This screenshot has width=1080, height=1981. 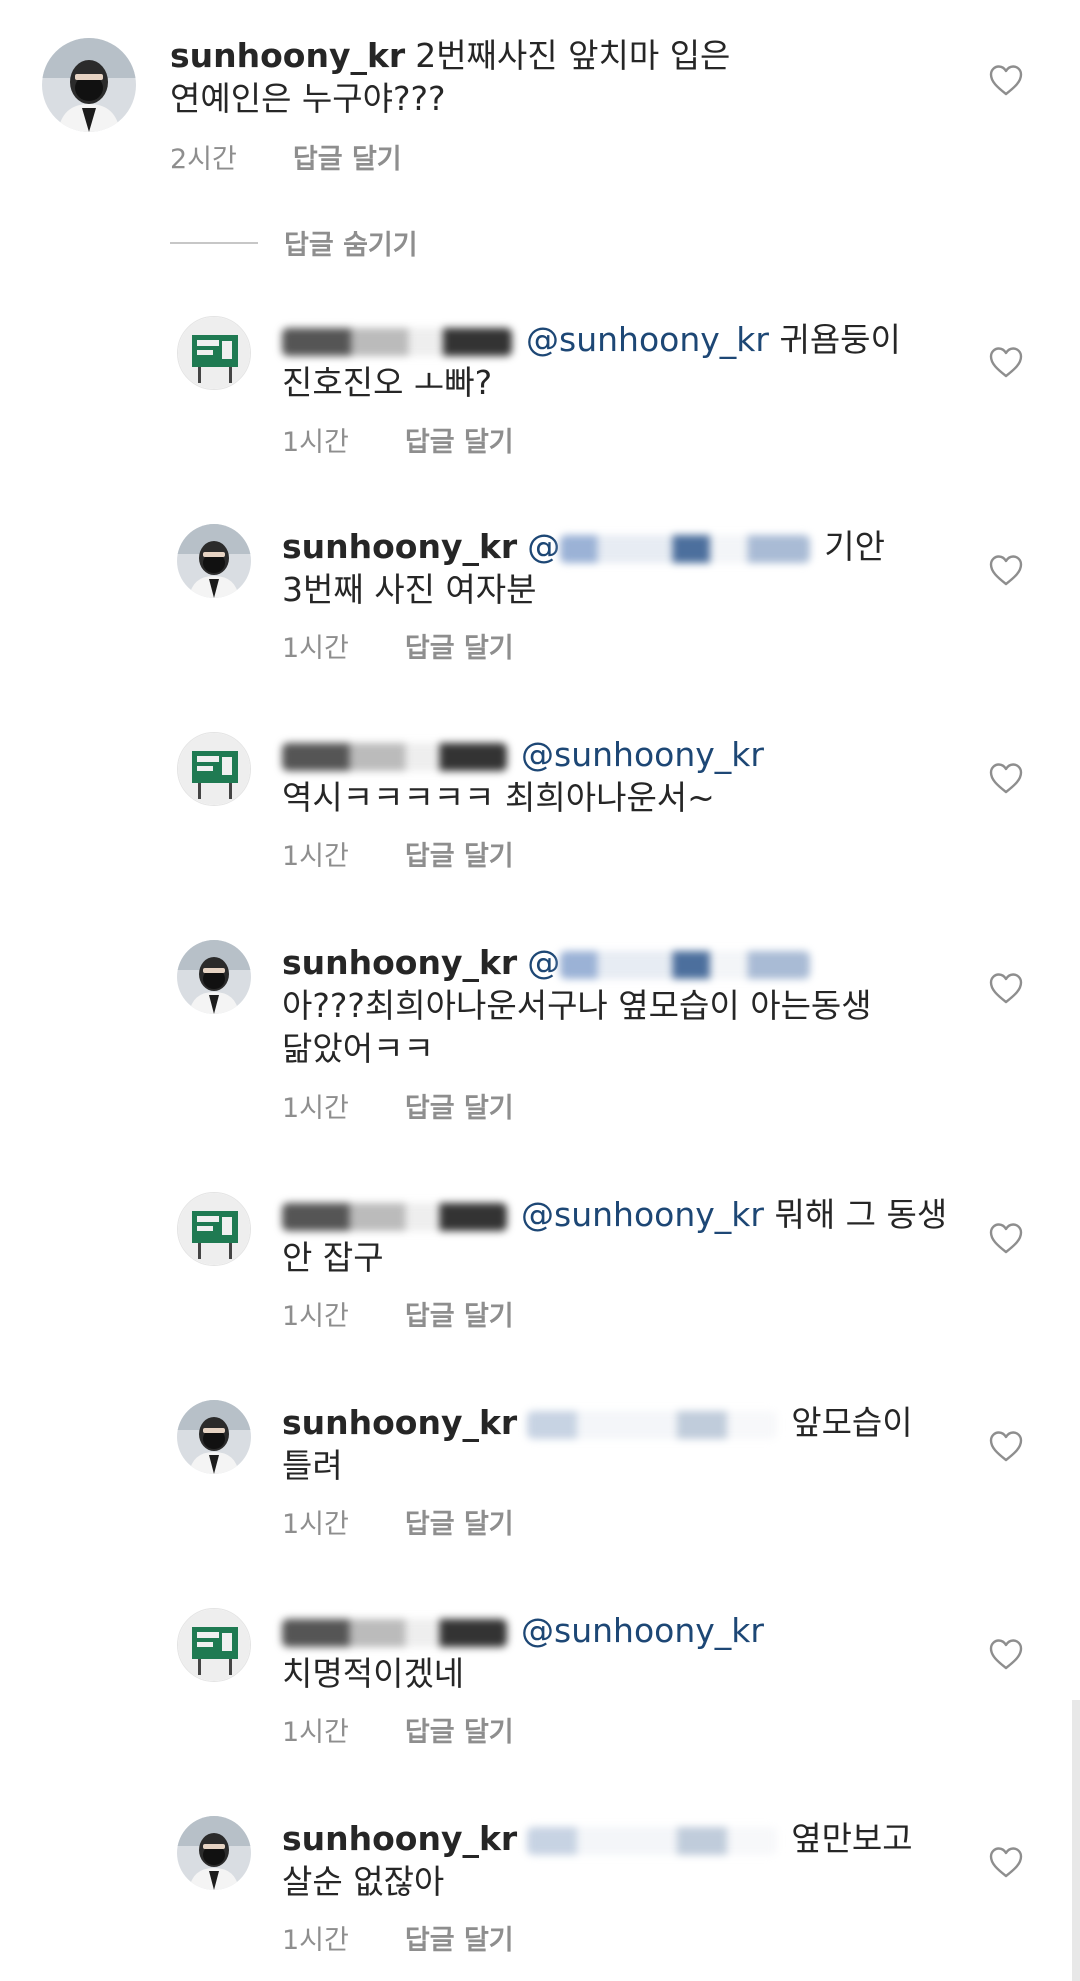 I want to click on reply-text: @sunhoony_kr 치명적이겠네, so click(x=607, y=1652).